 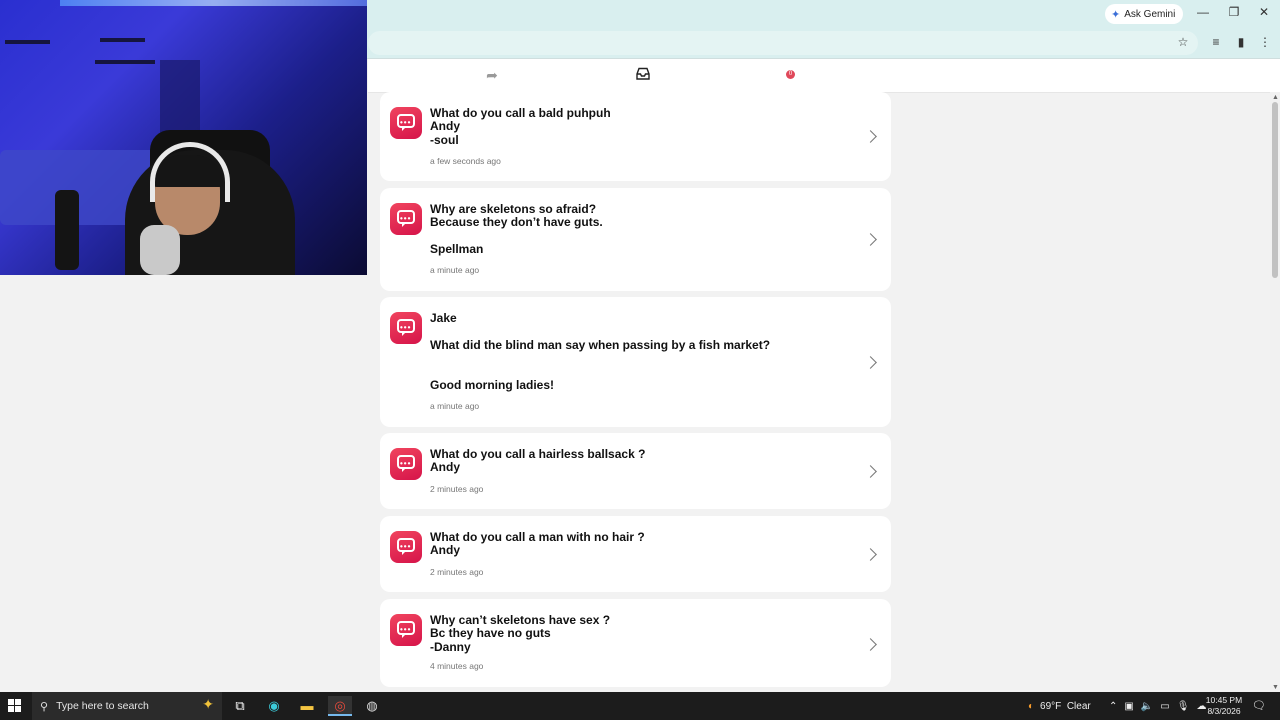 I want to click on obs-studio-icon: ◍, so click(x=372, y=706).